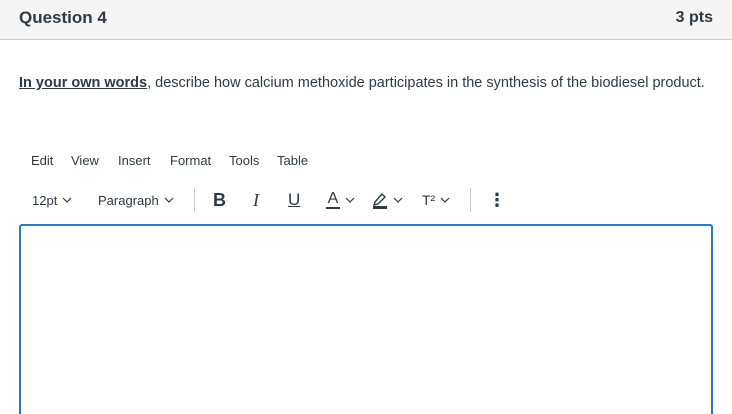 The image size is (732, 414). Describe the element at coordinates (134, 160) in the screenshot. I see `menu-insert: Insert` at that location.